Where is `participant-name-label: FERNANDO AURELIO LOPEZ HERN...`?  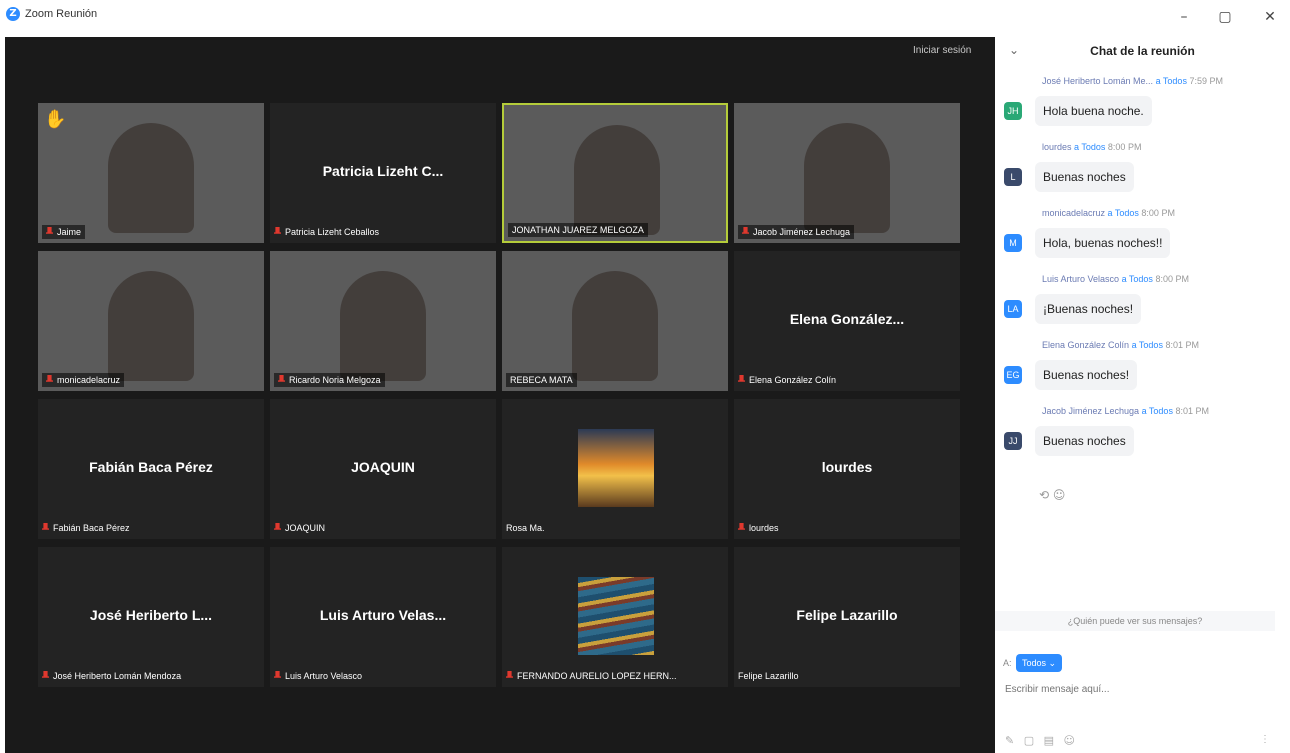 participant-name-label: FERNANDO AURELIO LOPEZ HERN... is located at coordinates (593, 676).